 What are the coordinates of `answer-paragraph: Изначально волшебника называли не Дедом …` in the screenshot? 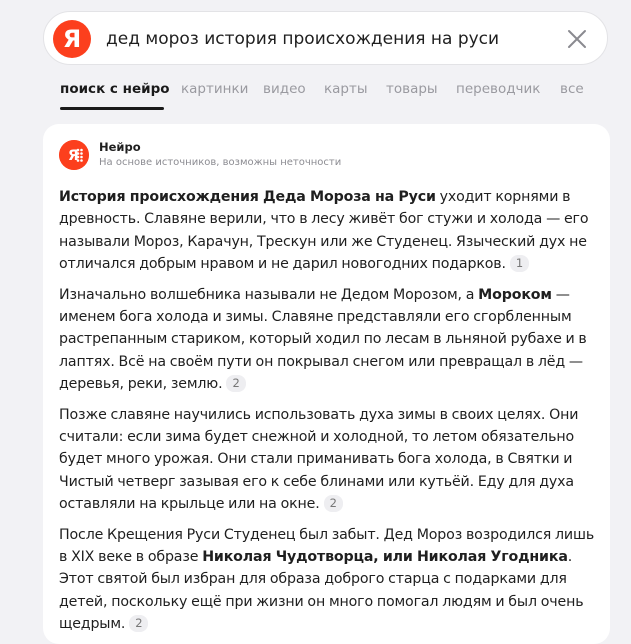 It's located at (328, 339).